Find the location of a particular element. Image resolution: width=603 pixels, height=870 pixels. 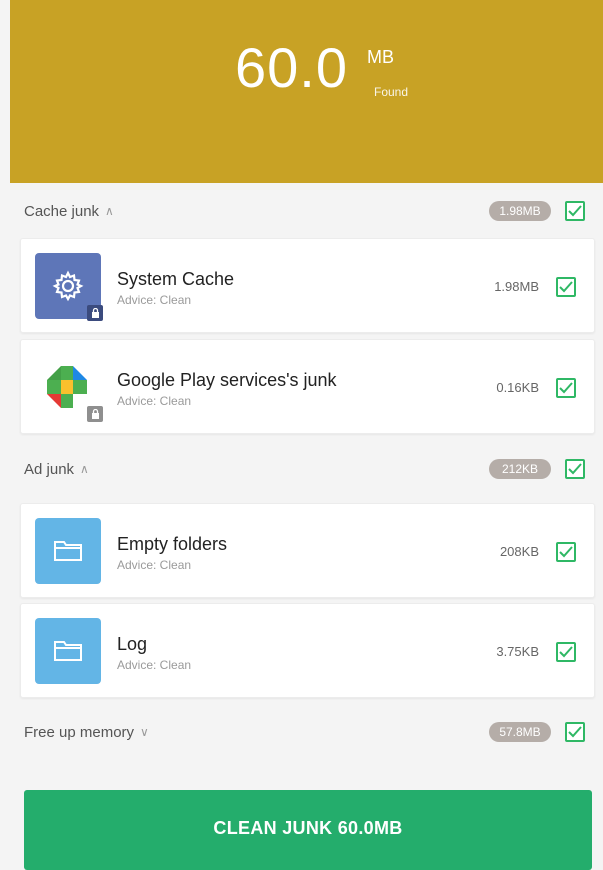

section-cache-junk: Cache junk ∧ 1.98MB is located at coordinates (306, 211).